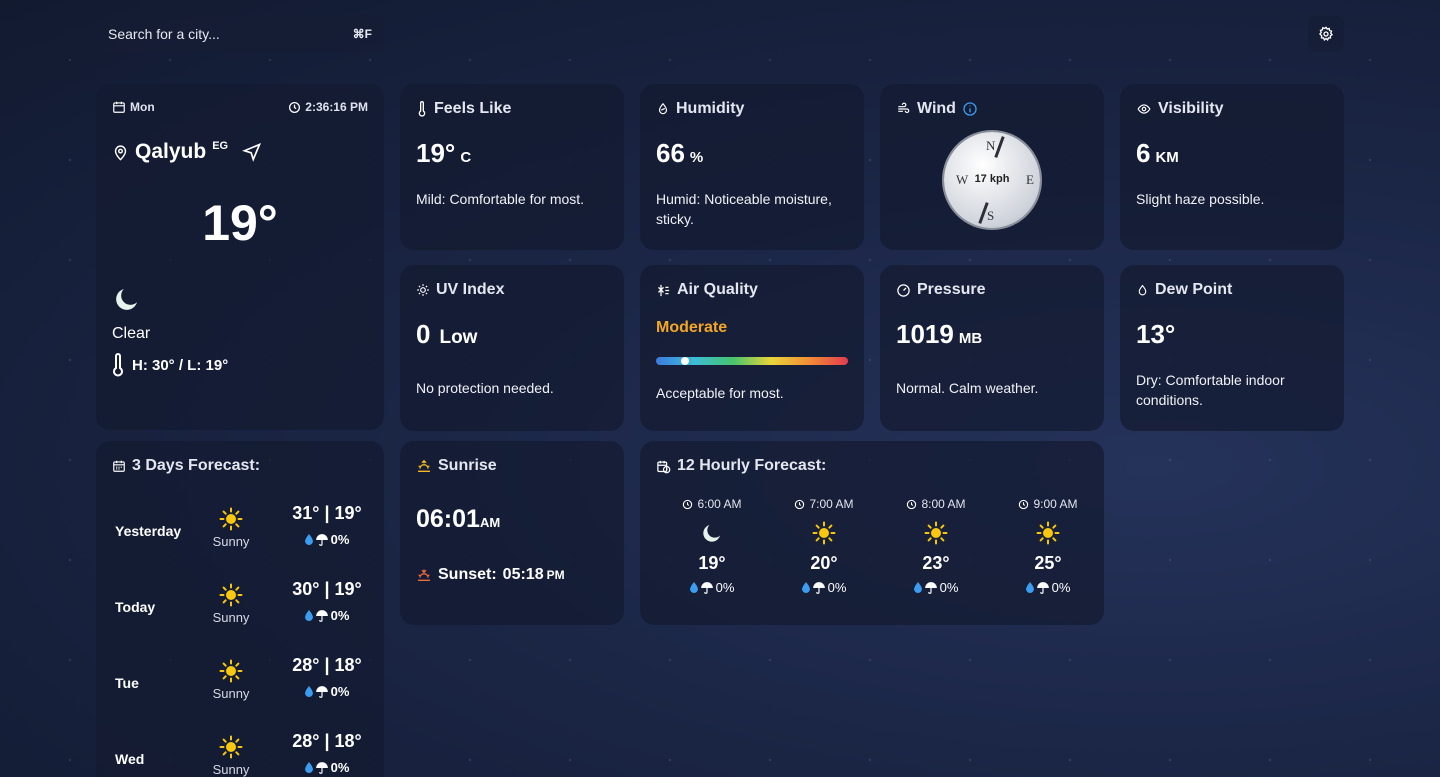 This screenshot has width=1440, height=777. I want to click on sunrise-ampm: AM, so click(490, 522).